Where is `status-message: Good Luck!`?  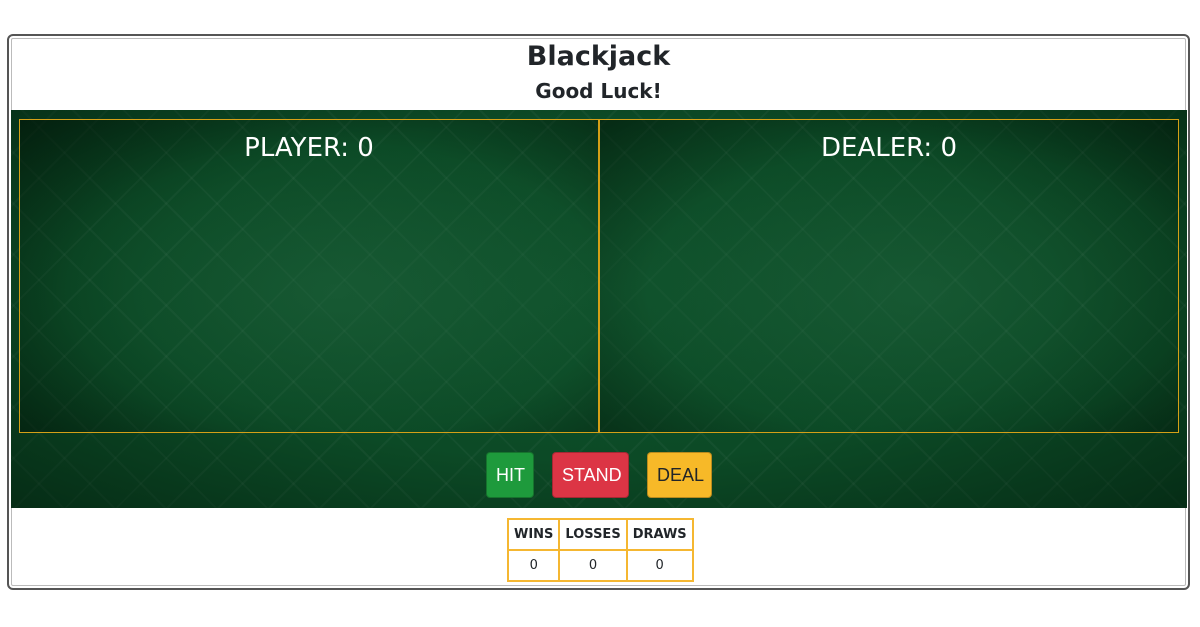
status-message: Good Luck! is located at coordinates (598, 91).